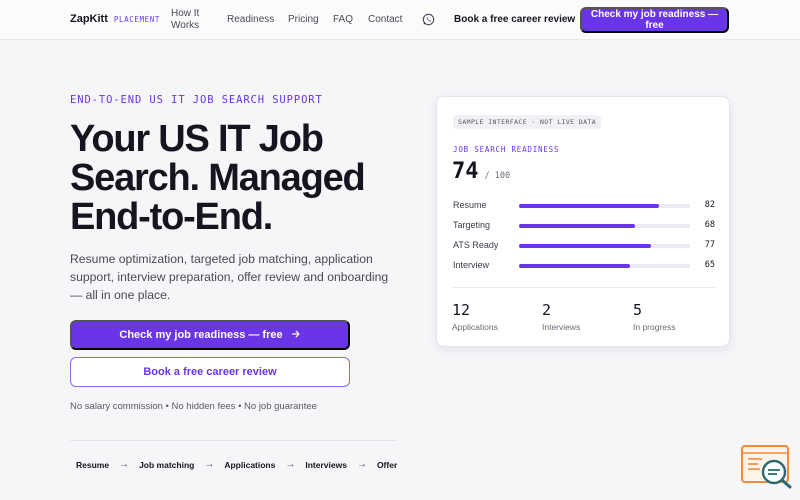 Image resolution: width=800 pixels, height=500 pixels. I want to click on logo-name: ZapKitt, so click(89, 19).